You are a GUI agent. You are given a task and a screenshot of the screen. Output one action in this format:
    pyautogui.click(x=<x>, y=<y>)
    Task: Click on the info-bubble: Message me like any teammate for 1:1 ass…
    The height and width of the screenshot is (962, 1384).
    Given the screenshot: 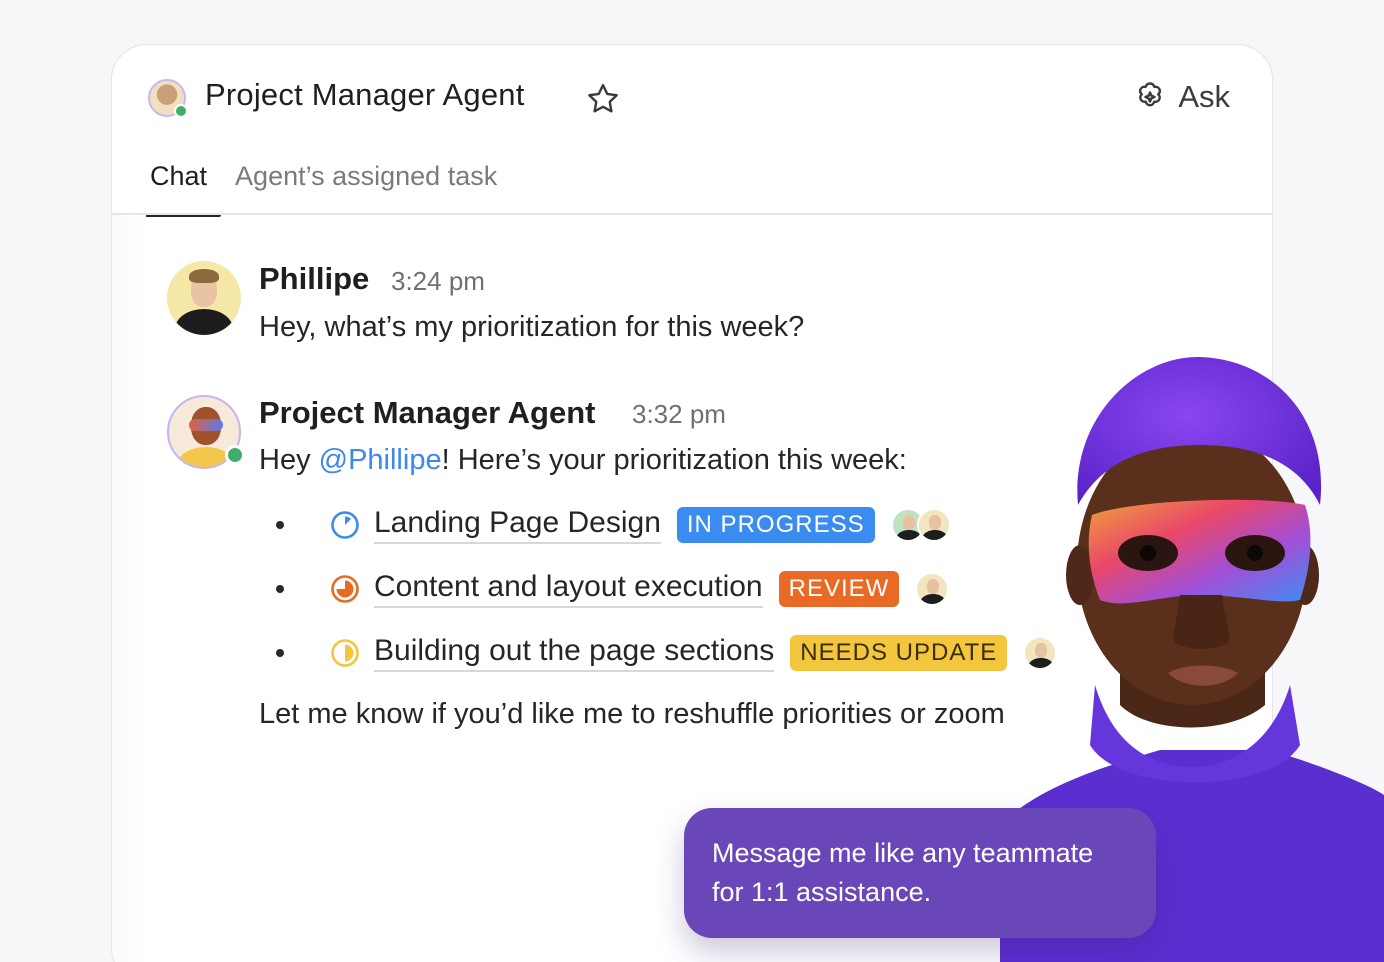 What is the action you would take?
    pyautogui.click(x=920, y=873)
    